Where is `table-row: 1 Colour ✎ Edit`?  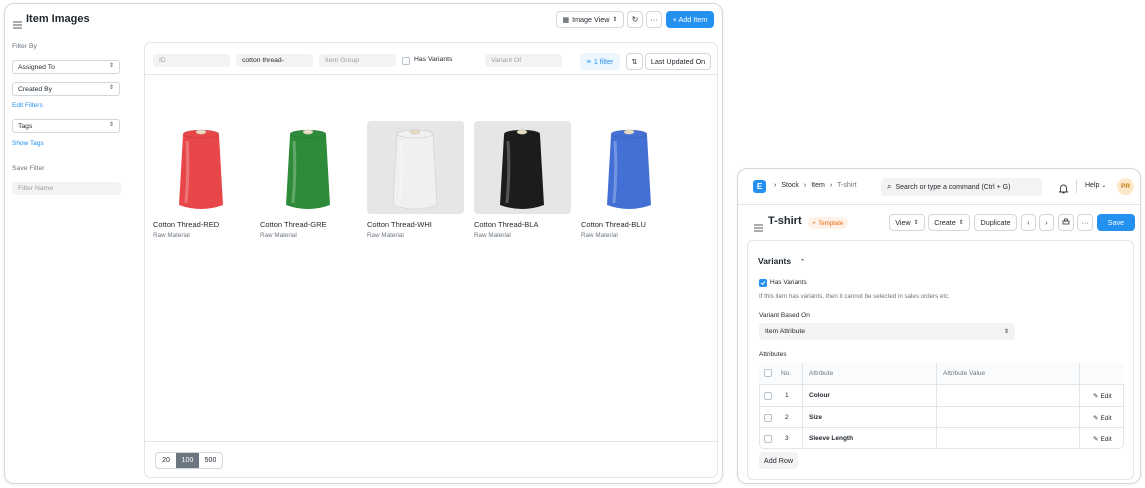
table-row: 1 Colour ✎ Edit is located at coordinates (941, 394).